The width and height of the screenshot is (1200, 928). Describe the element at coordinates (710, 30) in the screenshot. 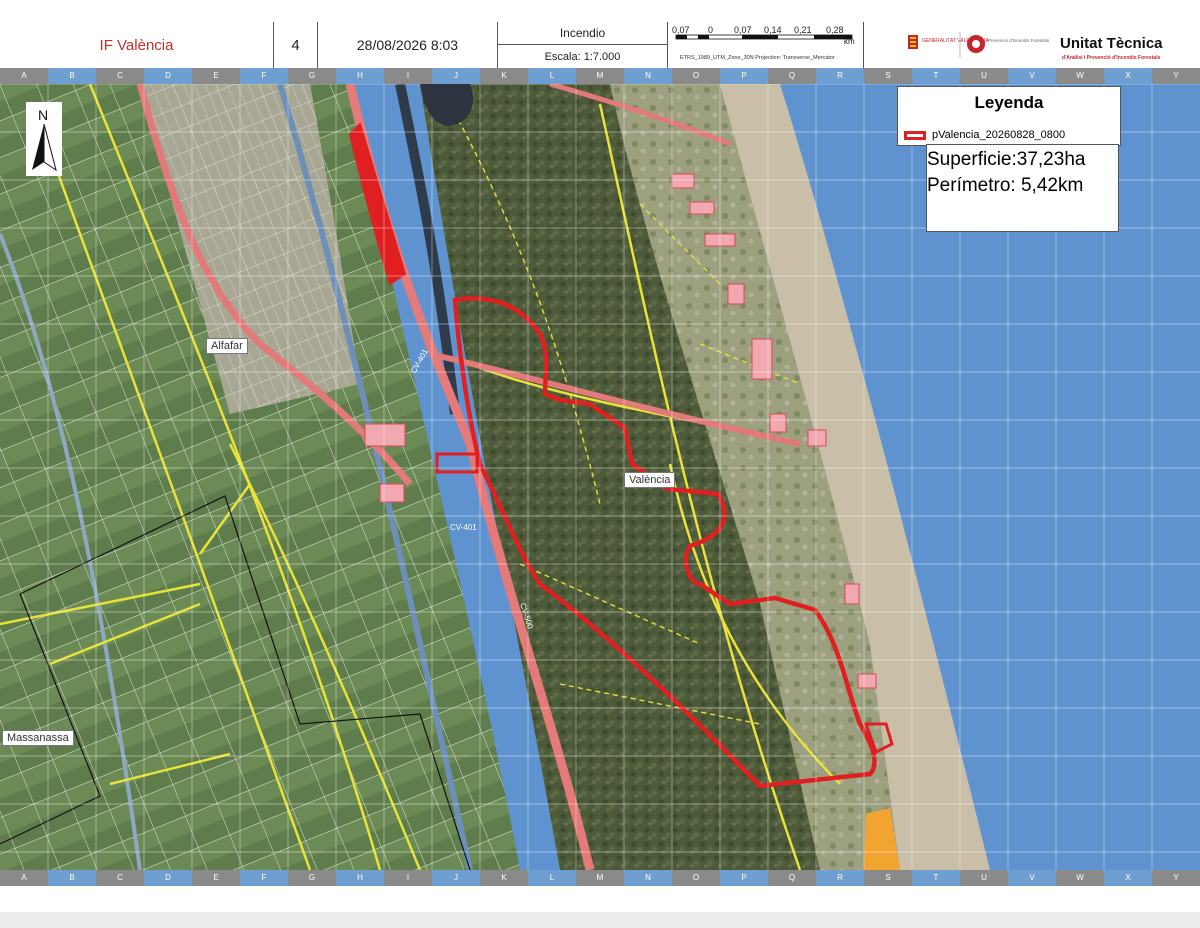

I see `scalebar-tick-1: 0` at that location.